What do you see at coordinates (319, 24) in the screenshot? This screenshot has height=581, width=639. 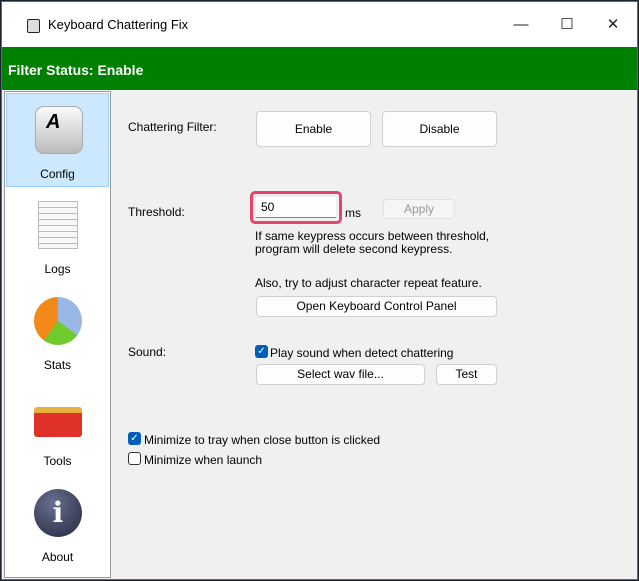 I see `title-bar: Keyboard Chattering Fix — ☐ ✕` at bounding box center [319, 24].